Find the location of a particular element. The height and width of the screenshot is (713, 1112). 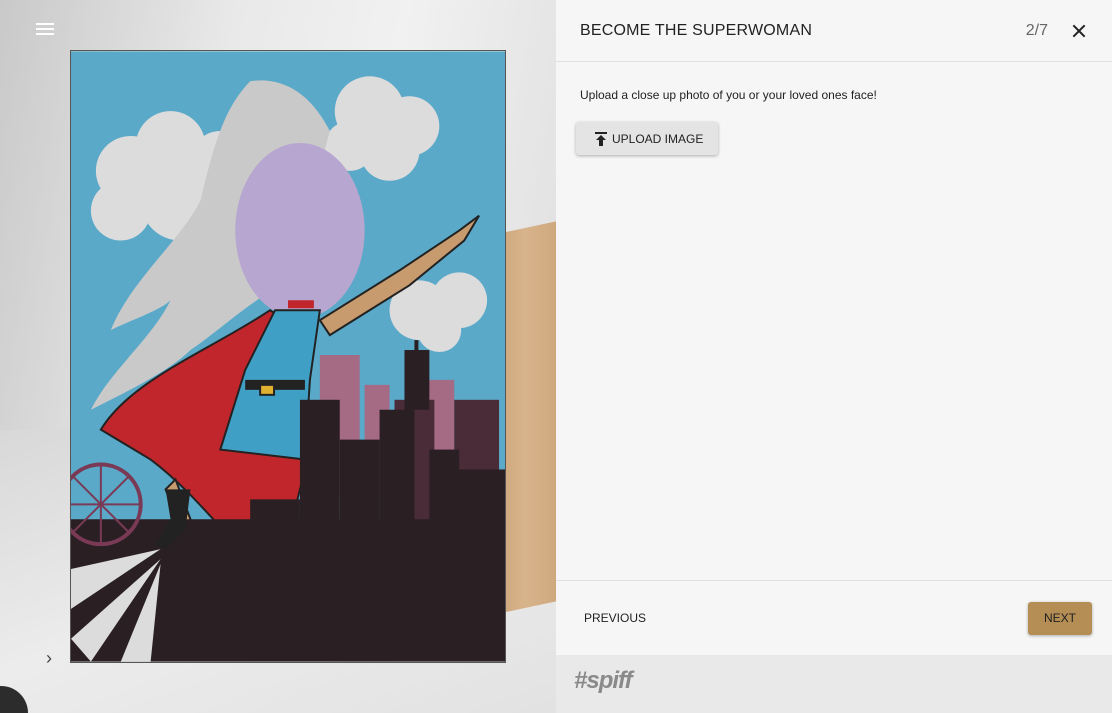

chevron-right-icon: › is located at coordinates (54, 658).